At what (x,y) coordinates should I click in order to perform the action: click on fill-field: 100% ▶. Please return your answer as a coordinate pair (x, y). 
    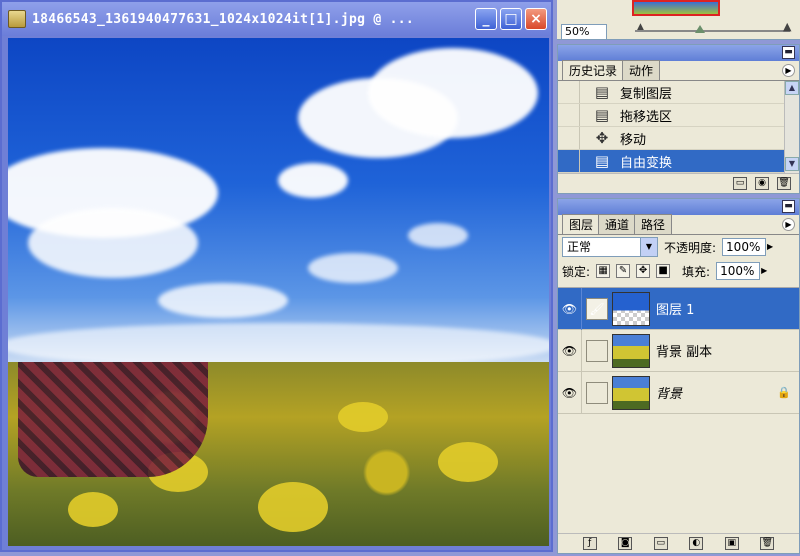
    Looking at the image, I should click on (741, 271).